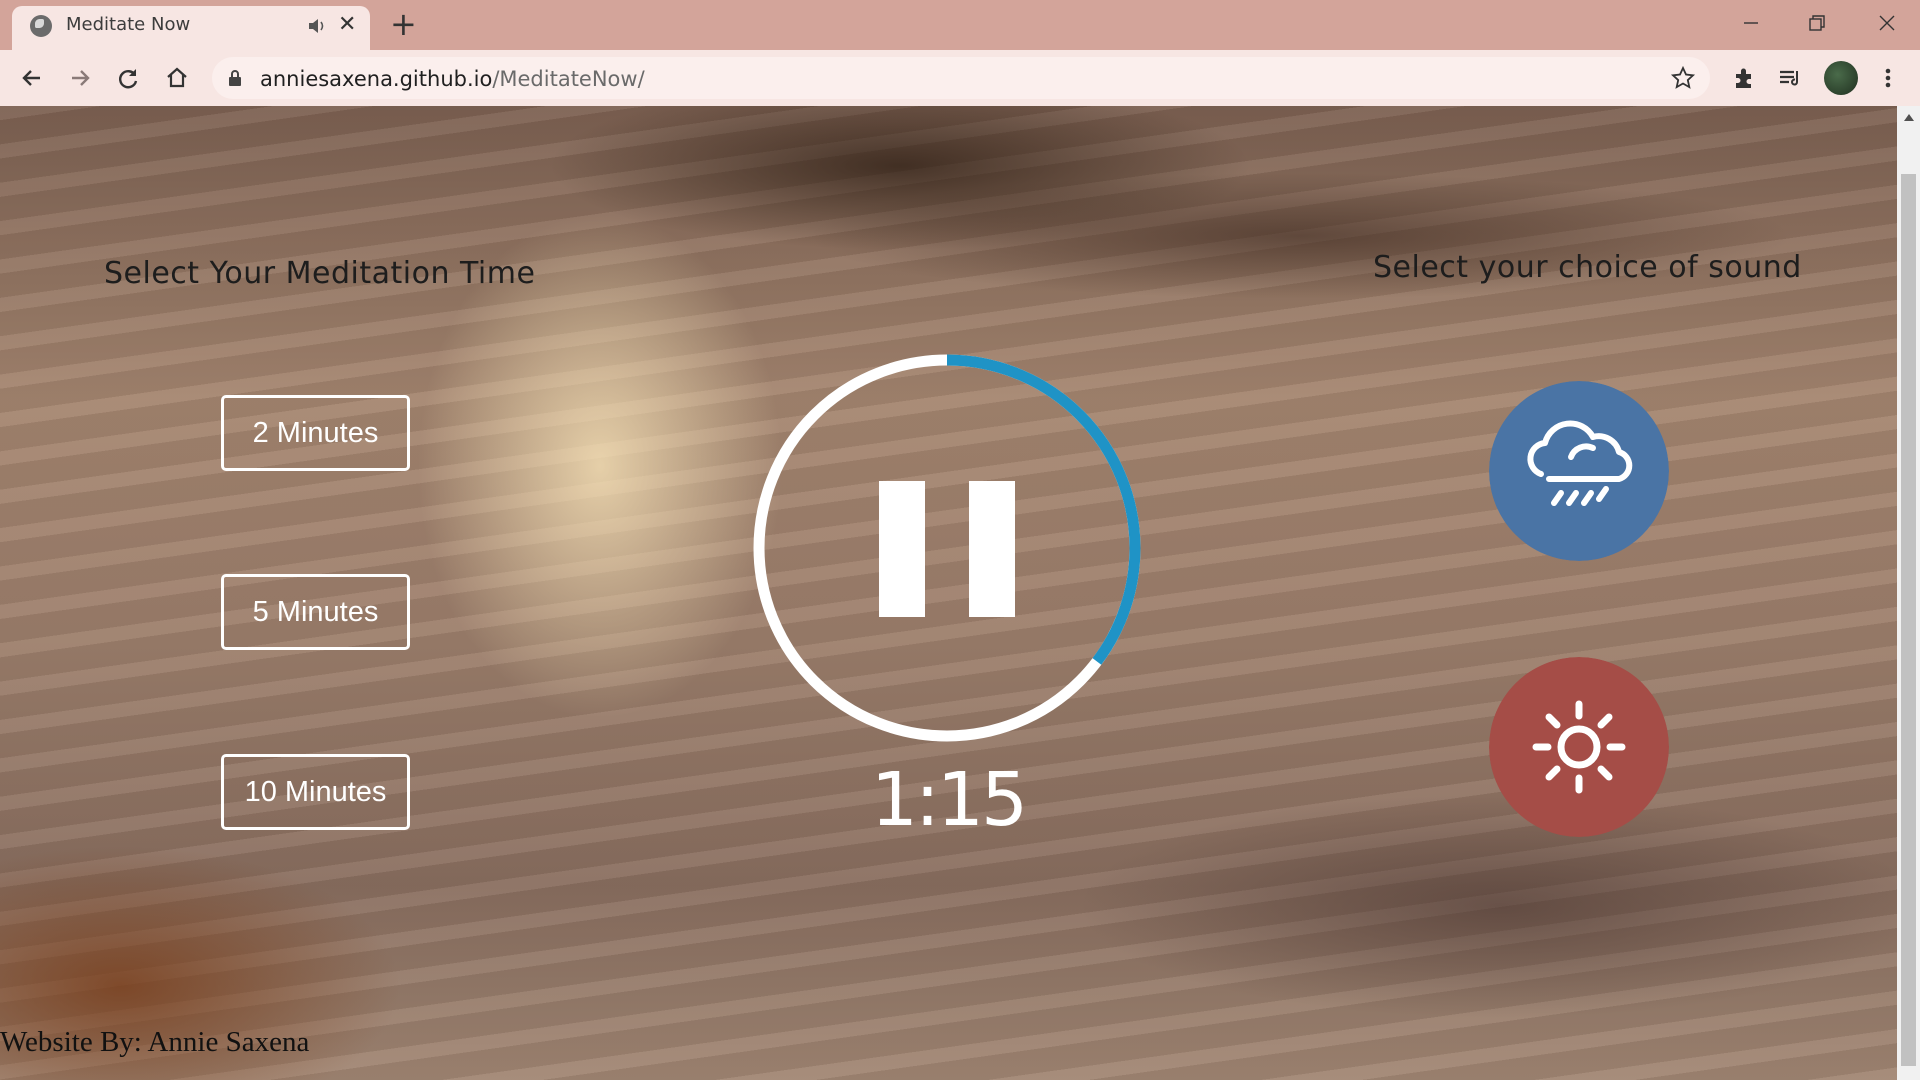 This screenshot has height=1080, width=1920. What do you see at coordinates (1790, 78) in the screenshot?
I see `media-control-icon` at bounding box center [1790, 78].